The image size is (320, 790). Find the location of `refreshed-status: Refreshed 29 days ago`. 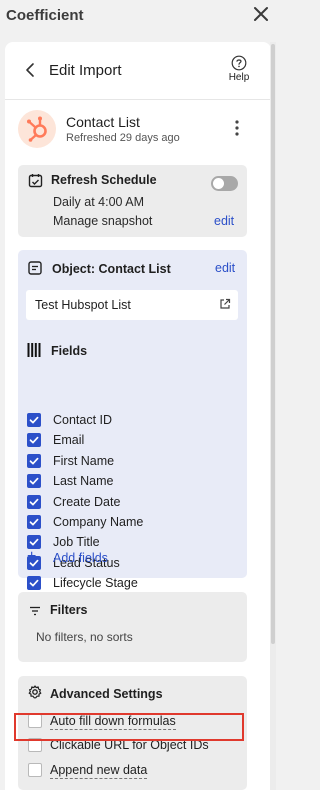

refreshed-status: Refreshed 29 days ago is located at coordinates (123, 138).